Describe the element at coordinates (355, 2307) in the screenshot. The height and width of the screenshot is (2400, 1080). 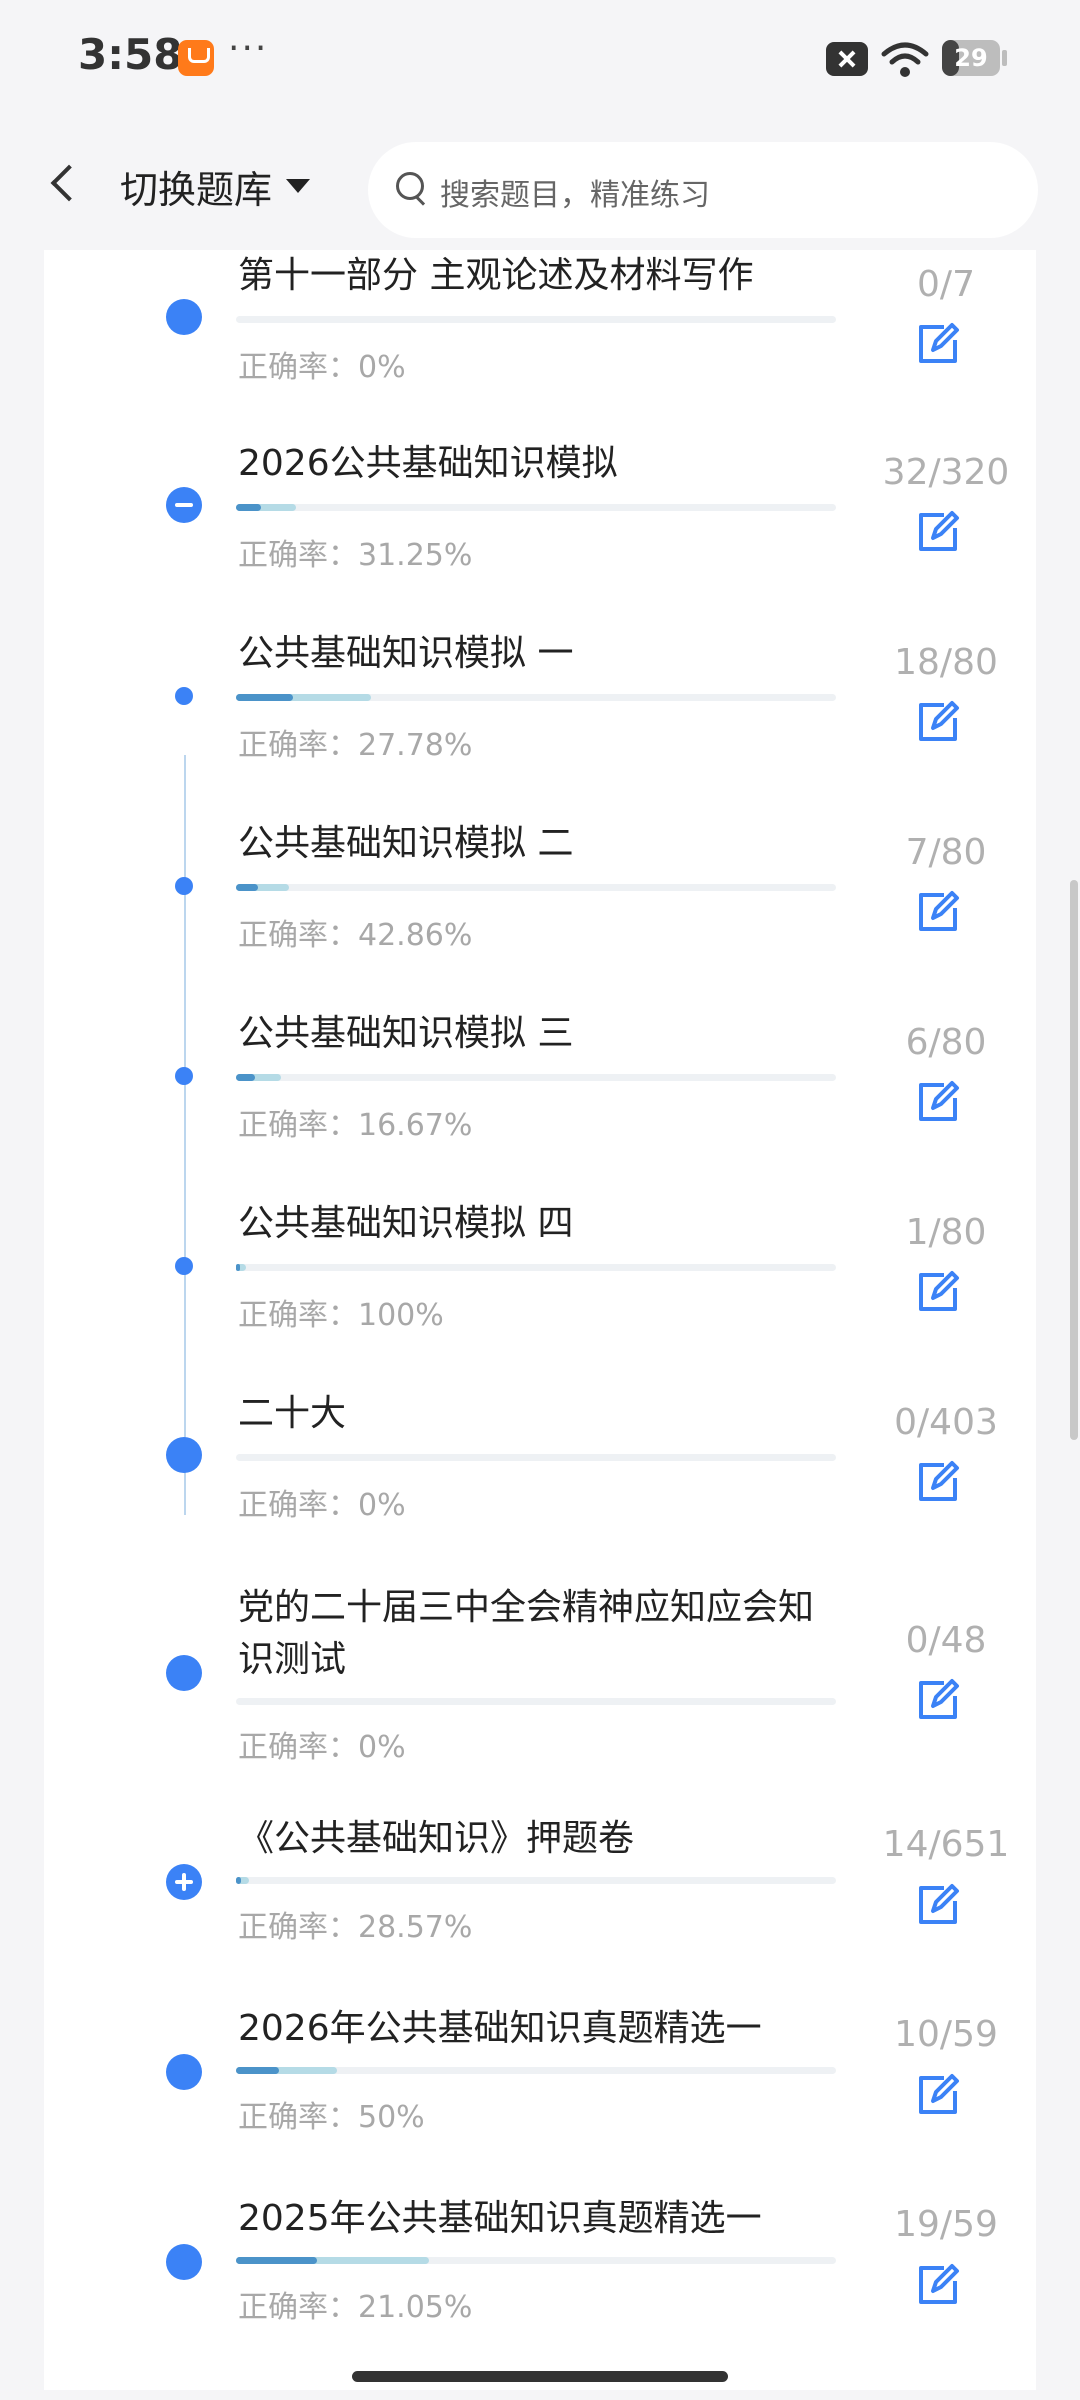
I see `item-accuracy: 正确率：21.05%` at that location.